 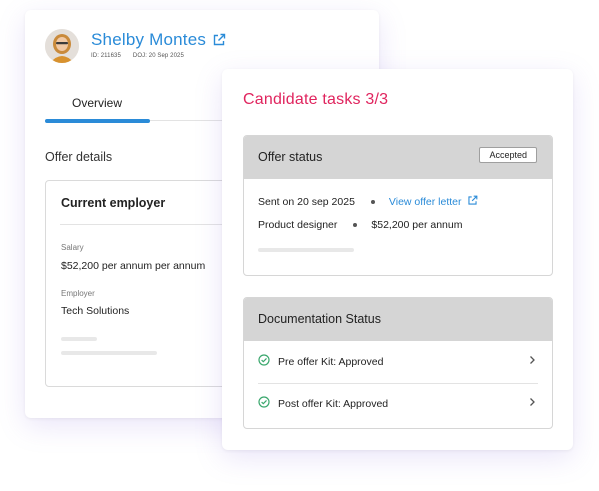 What do you see at coordinates (97, 121) in the screenshot?
I see `tab-active-indicator` at bounding box center [97, 121].